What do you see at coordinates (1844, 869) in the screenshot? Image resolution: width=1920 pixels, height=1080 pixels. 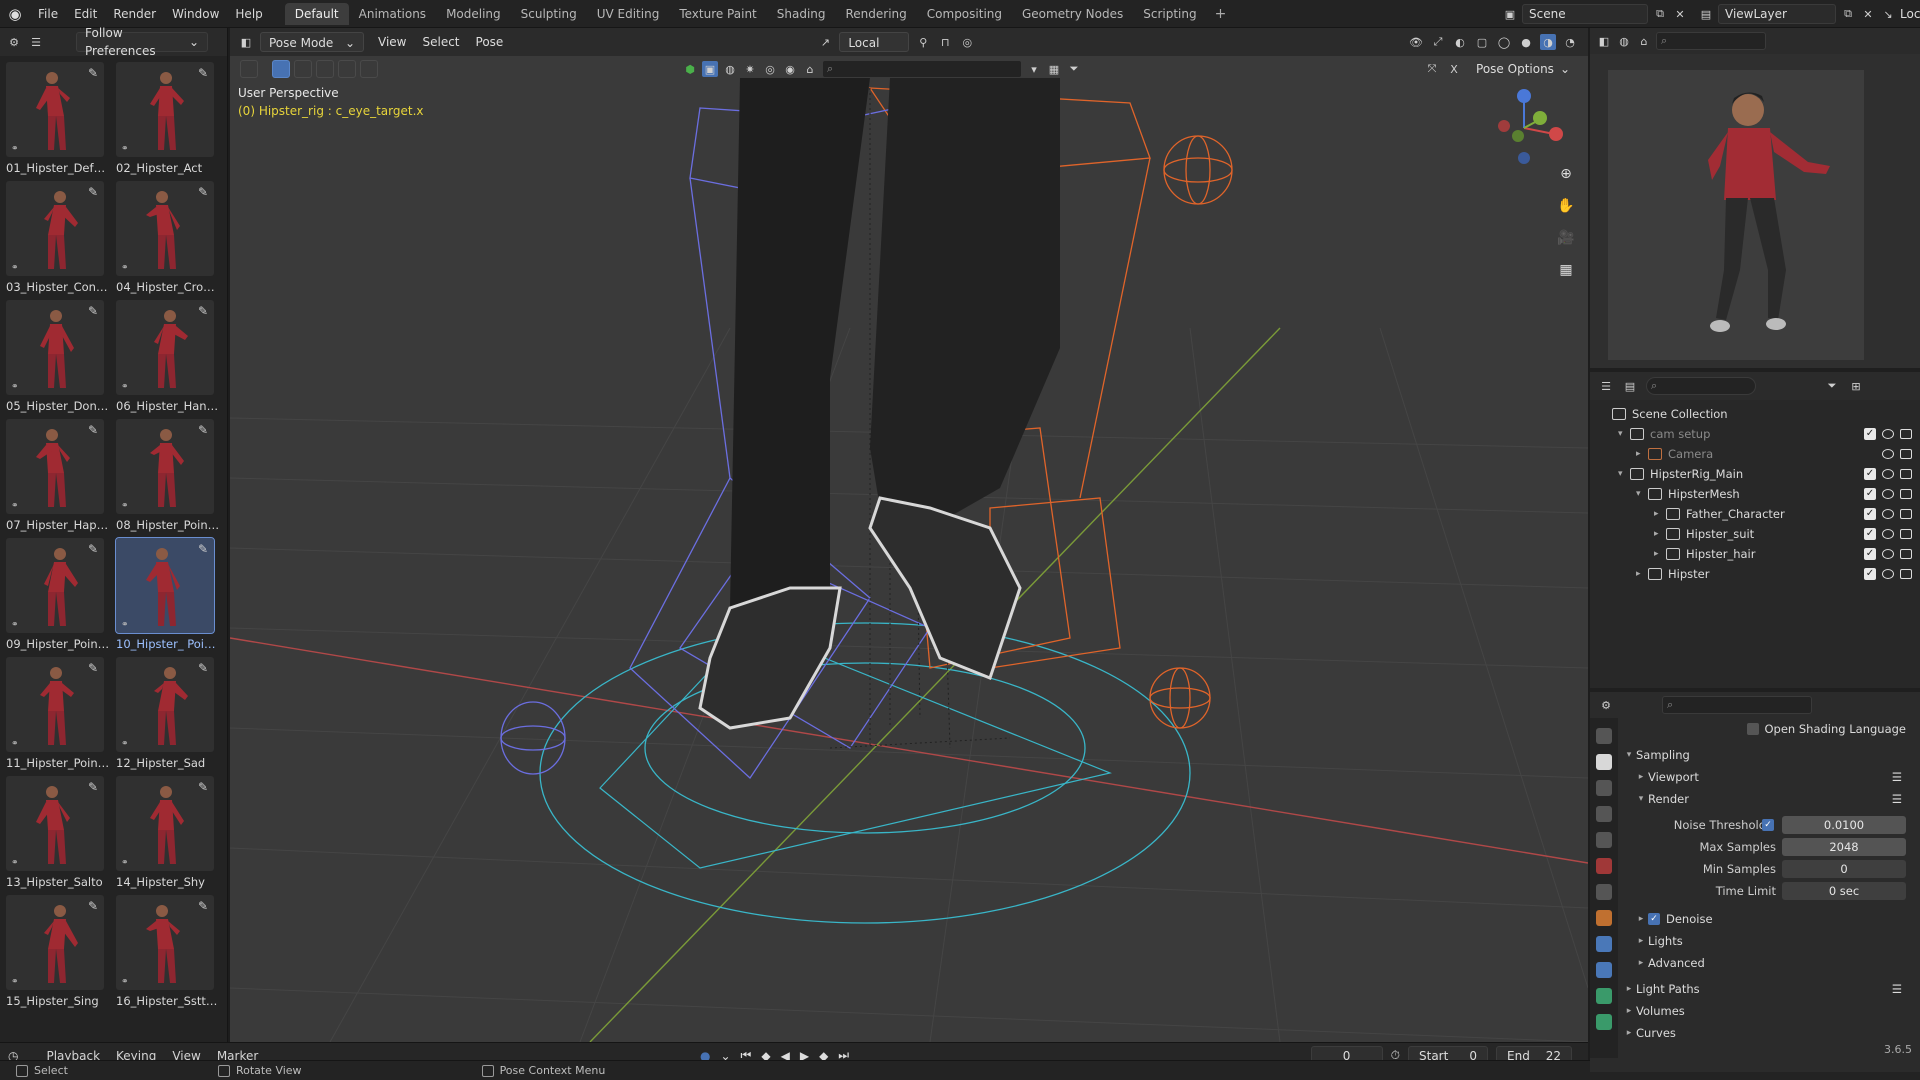 I see `min-samples-field: 0` at bounding box center [1844, 869].